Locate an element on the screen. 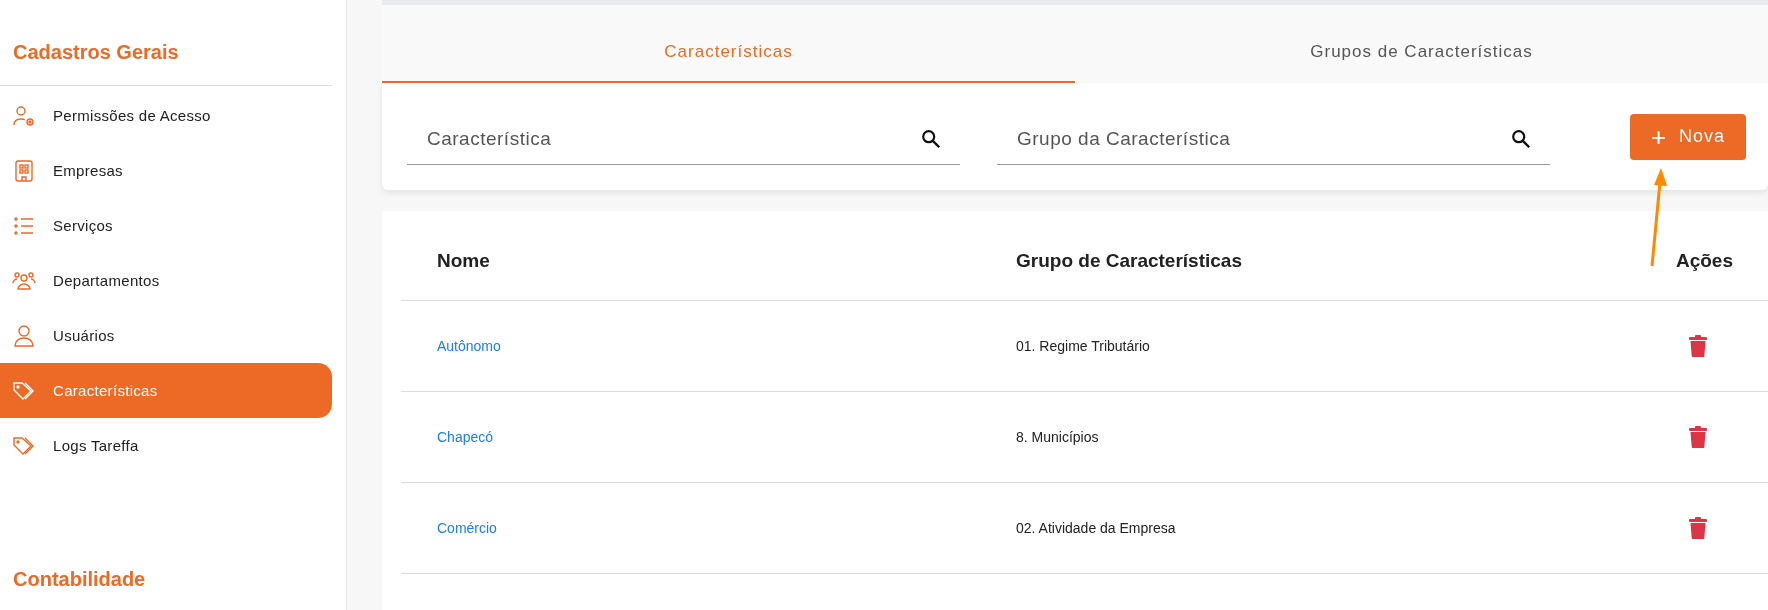 This screenshot has height=610, width=1768. user-icon is located at coordinates (24, 335).